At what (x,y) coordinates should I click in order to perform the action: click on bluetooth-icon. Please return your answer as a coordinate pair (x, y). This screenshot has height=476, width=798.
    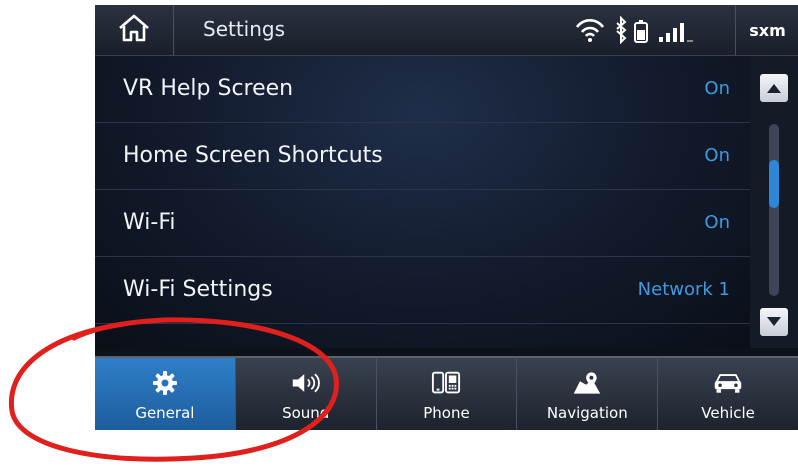
    Looking at the image, I should click on (621, 30).